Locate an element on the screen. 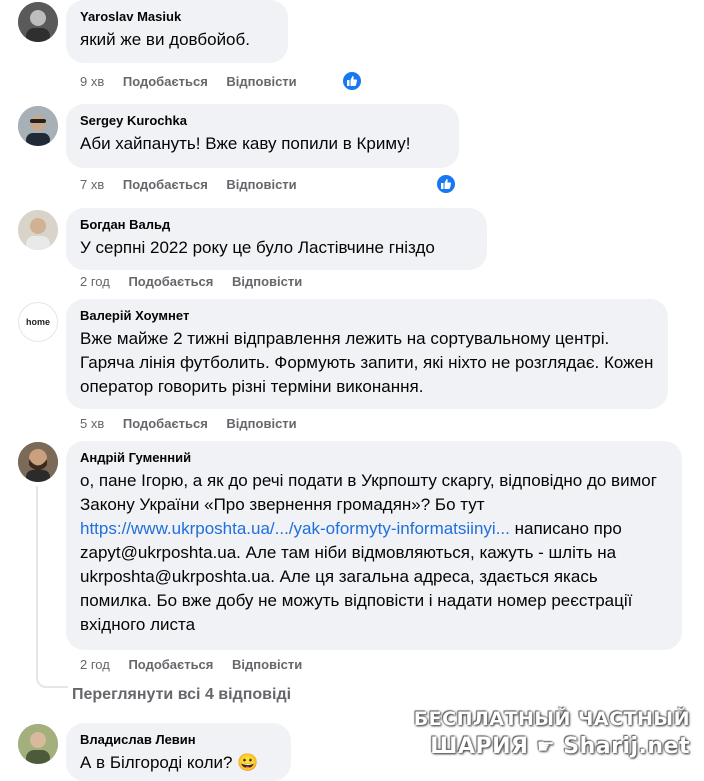 The image size is (704, 781). comment-author: Sergey Kurochka is located at coordinates (263, 120).